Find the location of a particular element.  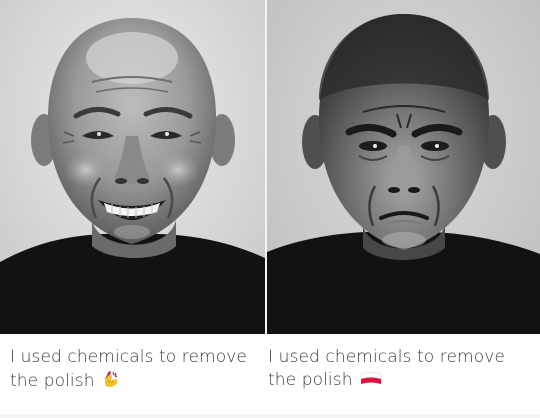

right-caption: I used chemicals to remove the polish is located at coordinates (402, 370).